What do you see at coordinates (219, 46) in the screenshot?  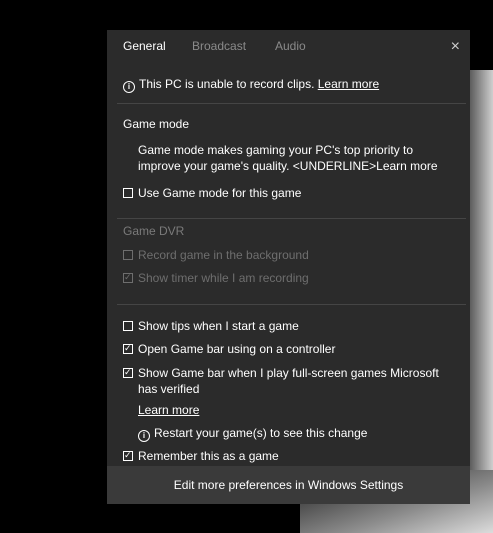 I see `tab-broadcast: Broadcast` at bounding box center [219, 46].